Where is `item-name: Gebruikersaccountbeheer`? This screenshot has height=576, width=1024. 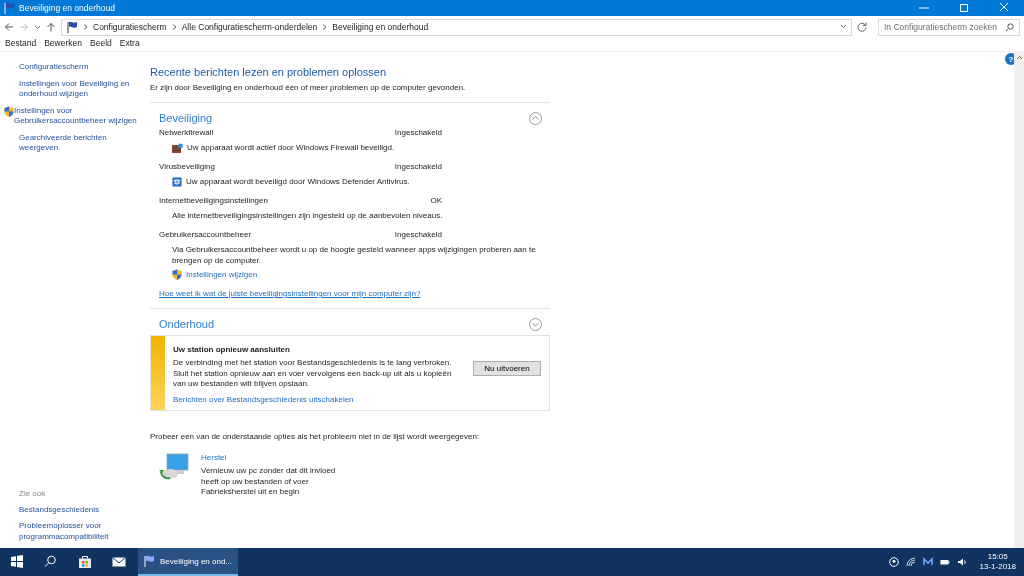
item-name: Gebruikersaccountbeheer is located at coordinates (206, 234).